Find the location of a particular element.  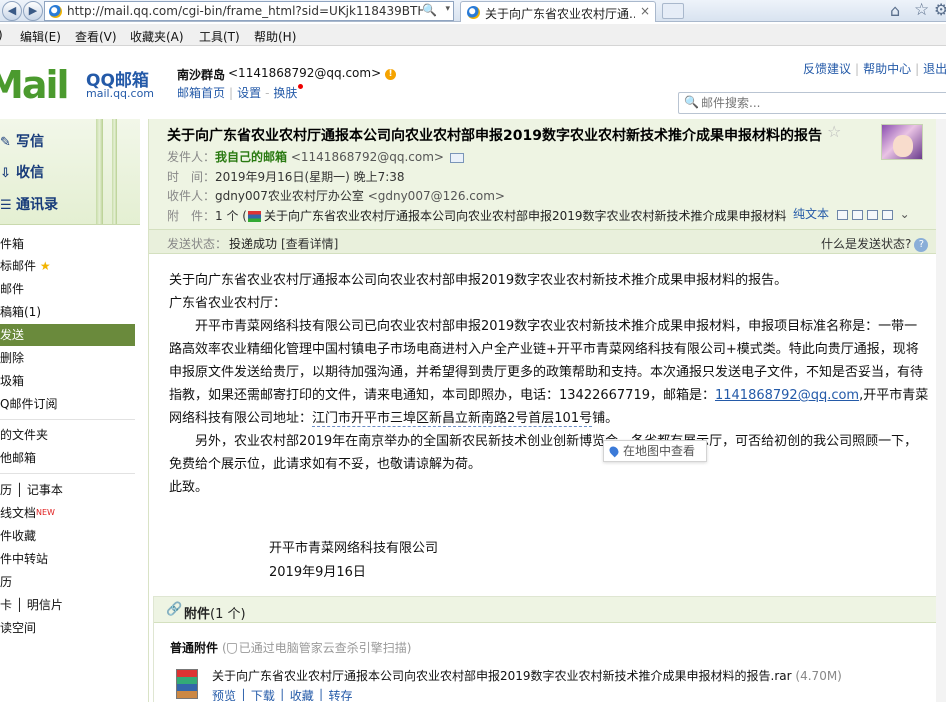

home-icon: ⌂ is located at coordinates (895, 10).